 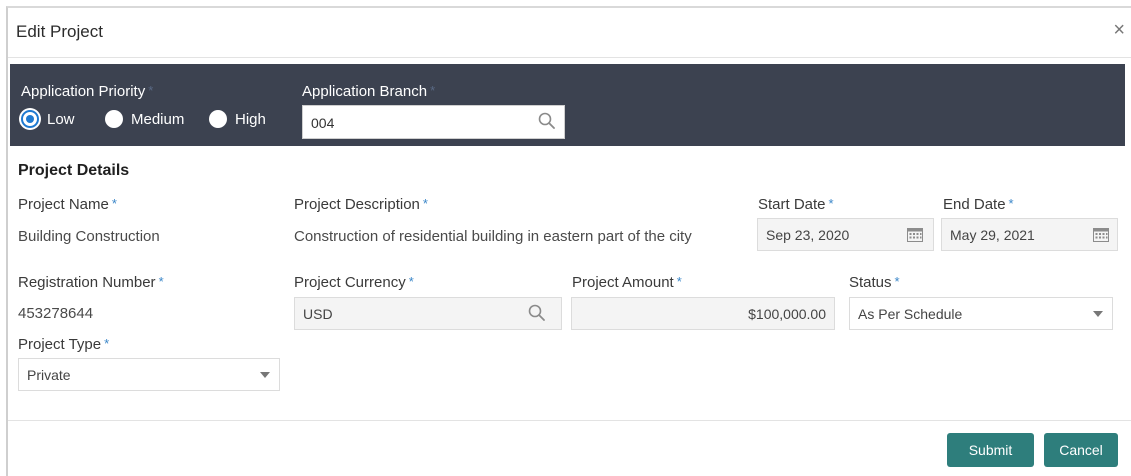 What do you see at coordinates (569, 420) in the screenshot?
I see `footer-divider` at bounding box center [569, 420].